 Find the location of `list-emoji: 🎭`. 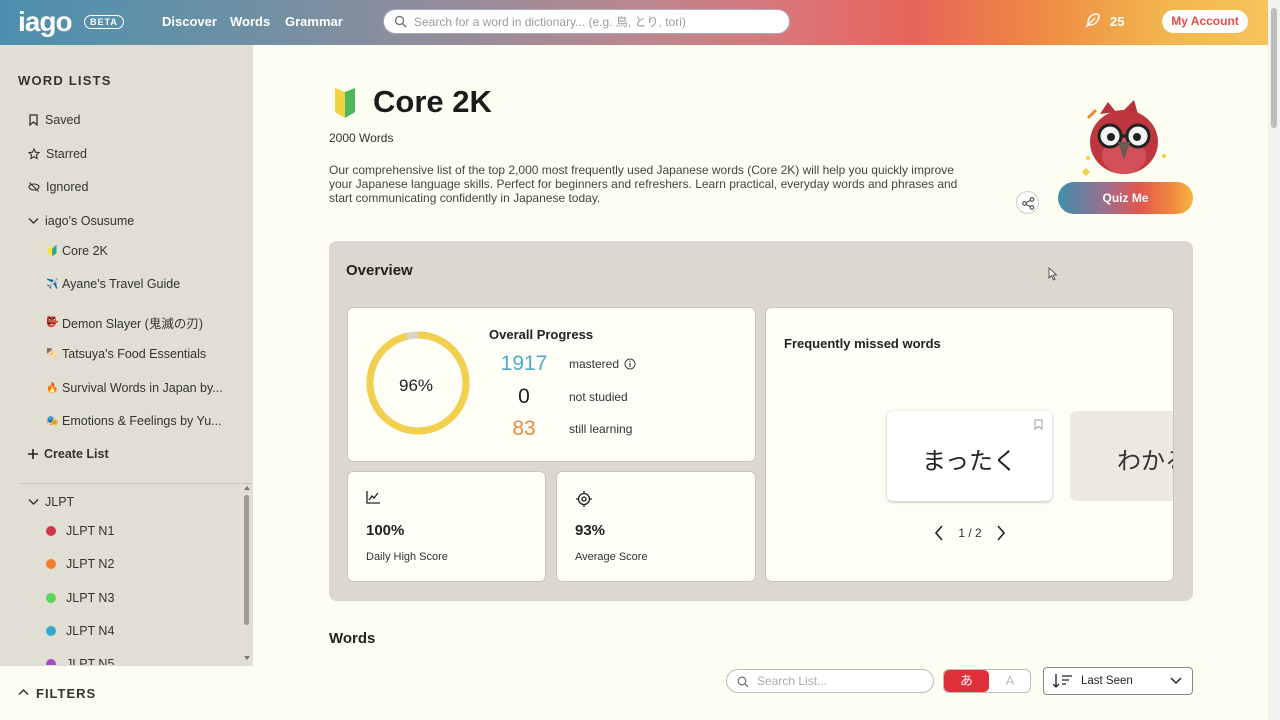

list-emoji: 🎭 is located at coordinates (52, 421).